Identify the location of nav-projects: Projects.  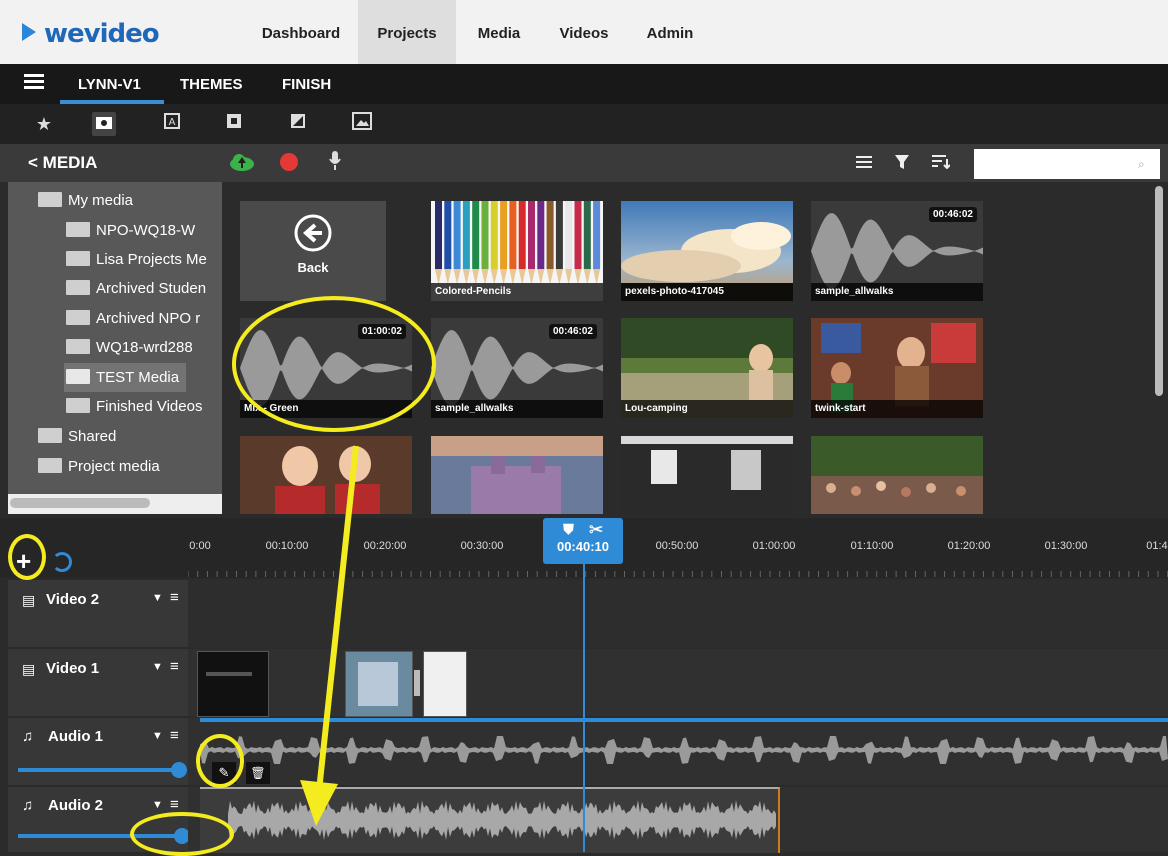
(407, 32).